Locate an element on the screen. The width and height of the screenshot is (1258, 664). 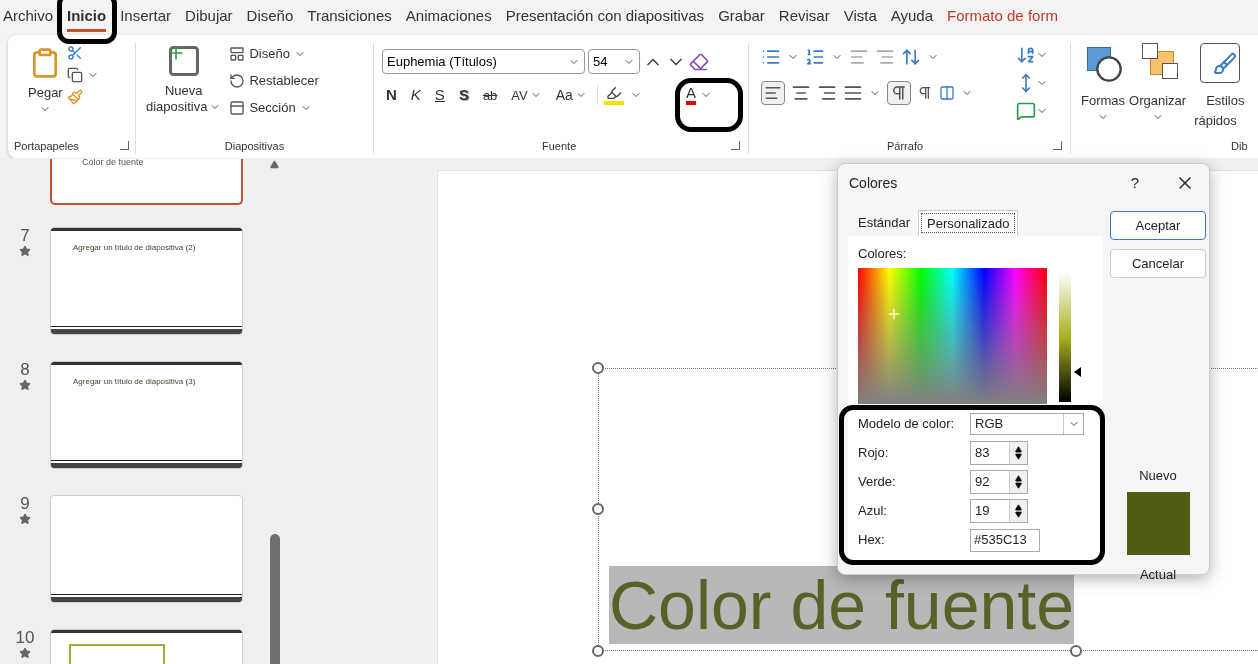
shadow-button: S is located at coordinates (463, 95).